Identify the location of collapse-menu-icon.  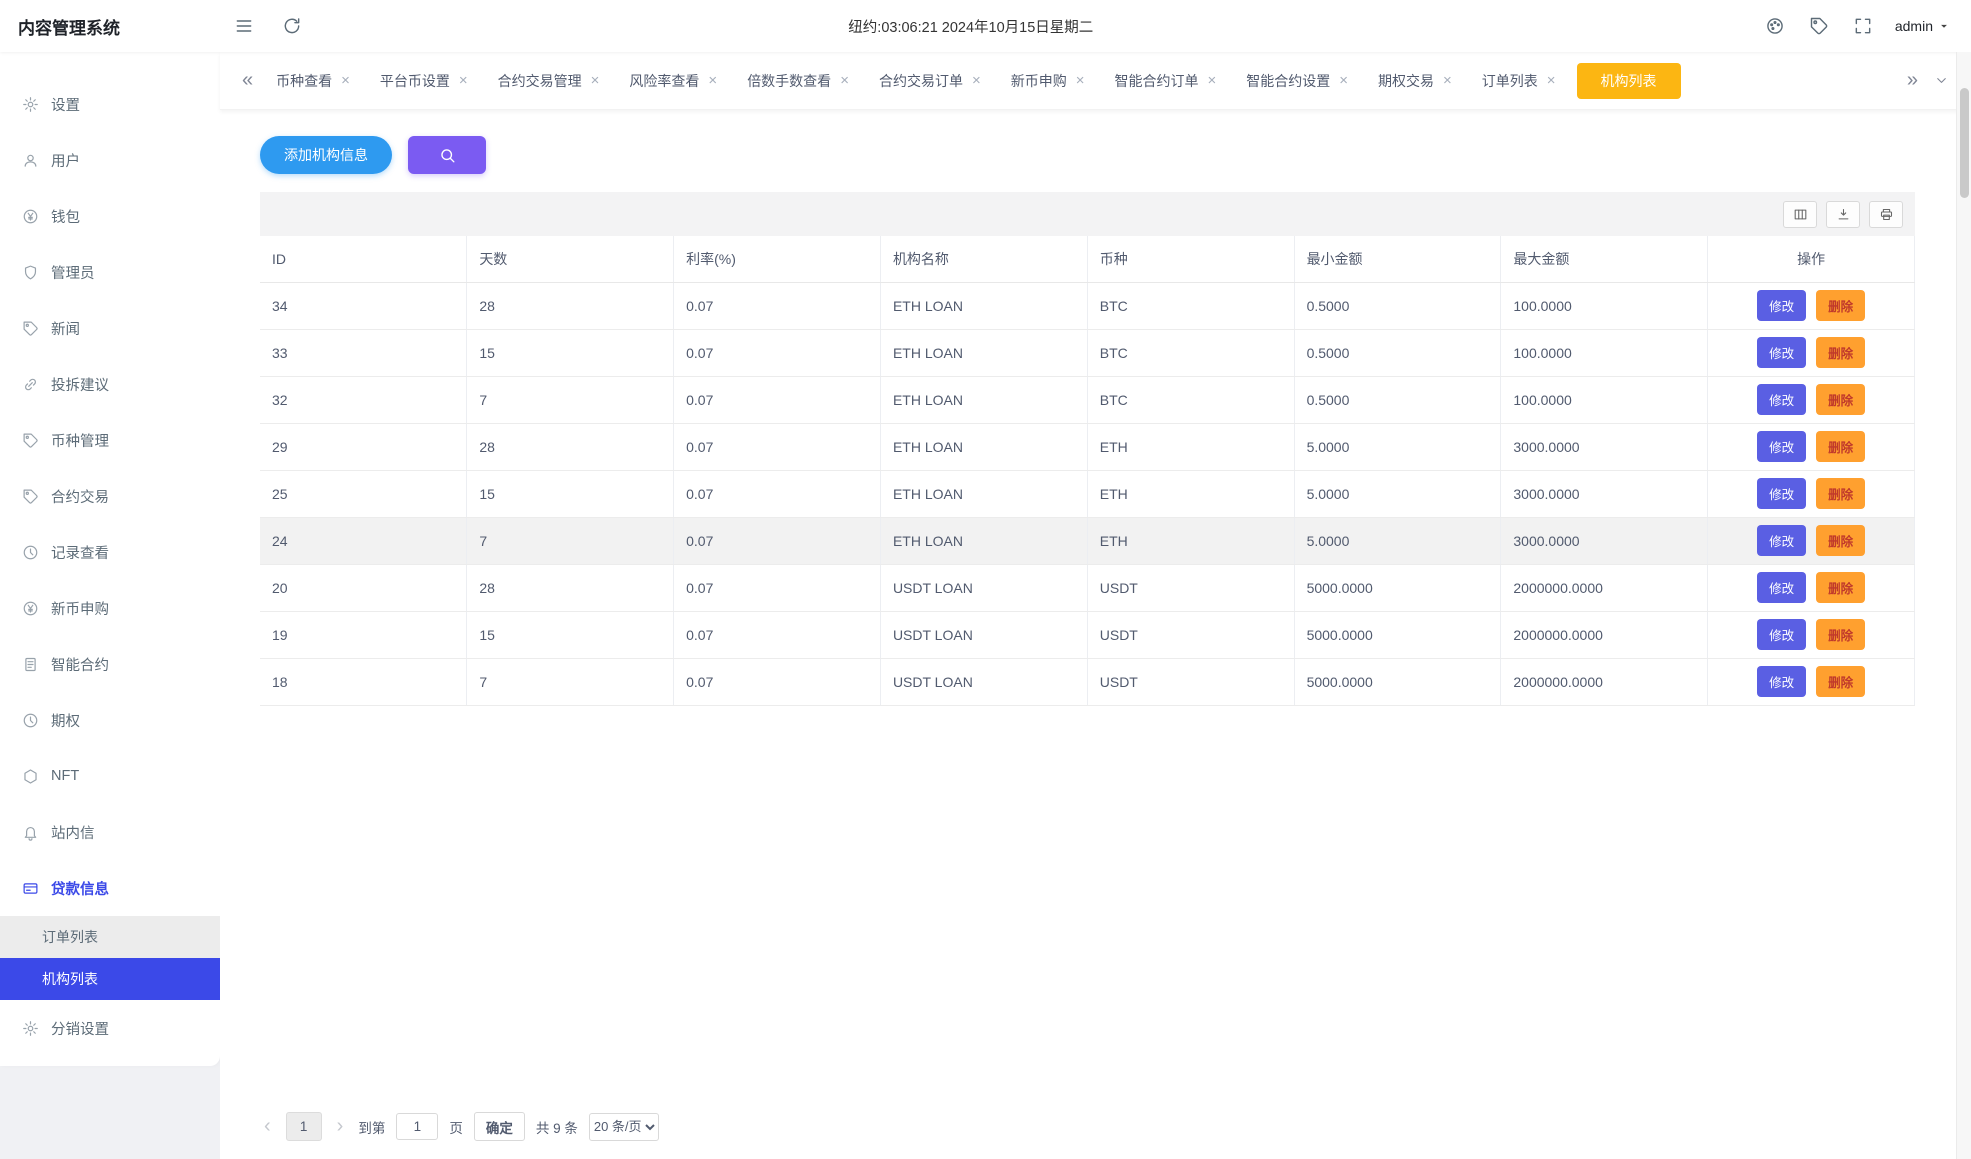
(244, 26).